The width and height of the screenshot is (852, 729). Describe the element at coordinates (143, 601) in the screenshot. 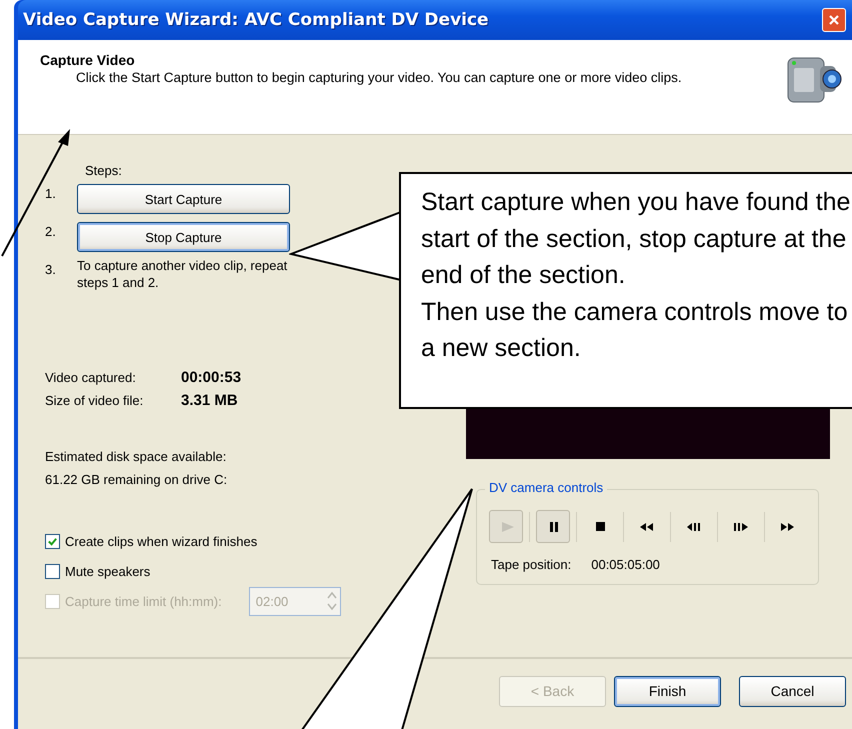

I see `checkbox-label: Capture time limit (hh:mm):` at that location.